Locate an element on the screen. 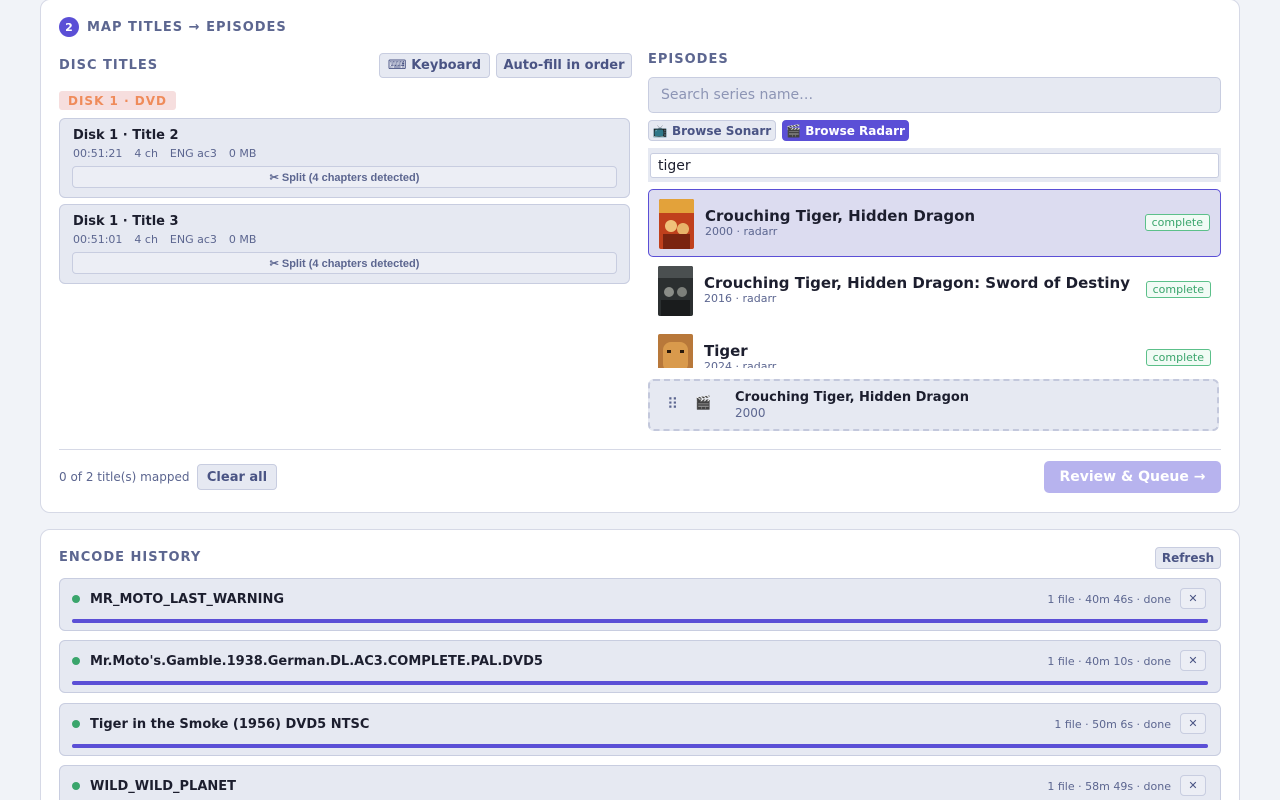 The width and height of the screenshot is (1280, 800). history-job-name: WILD_WILD_PLANET is located at coordinates (163, 786).